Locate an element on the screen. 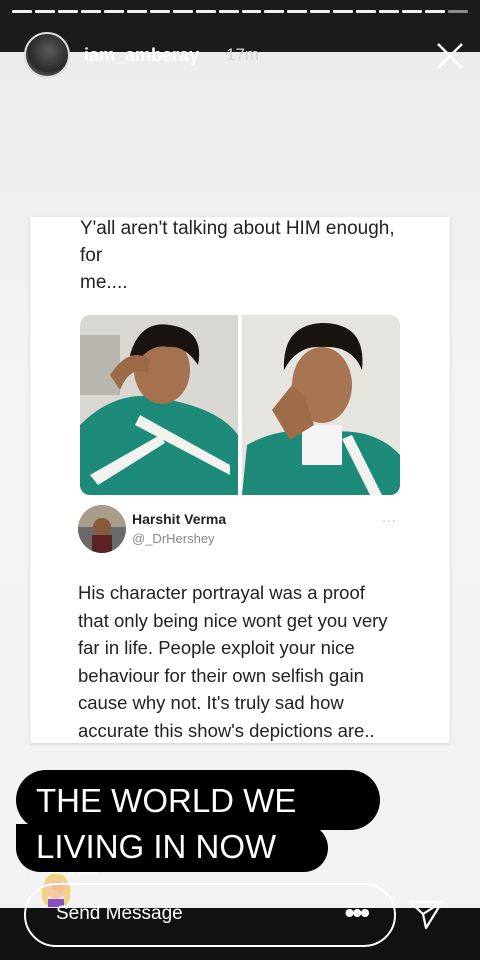  author-avatar is located at coordinates (102, 529).